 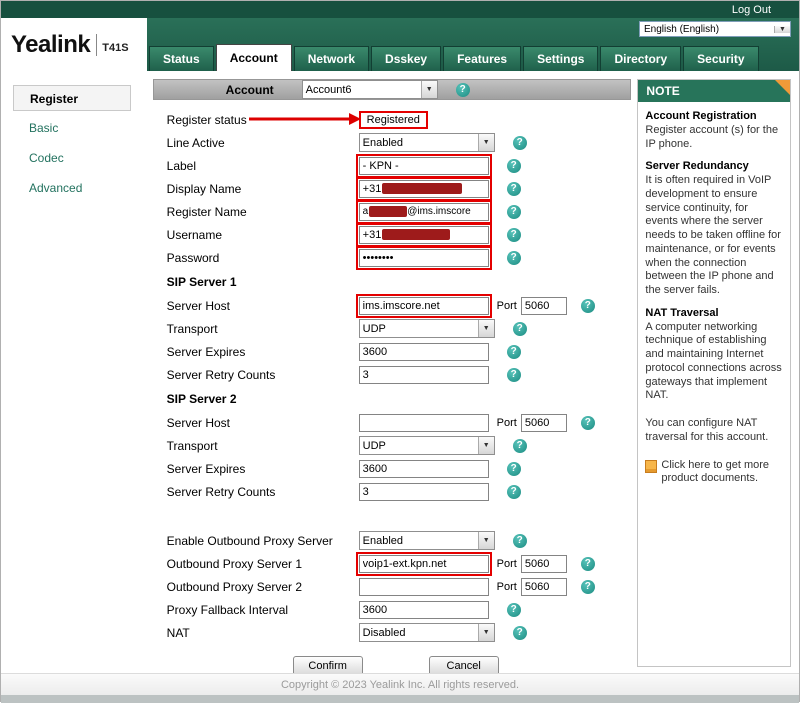 I want to click on top-bar: Log Out, so click(x=400, y=9).